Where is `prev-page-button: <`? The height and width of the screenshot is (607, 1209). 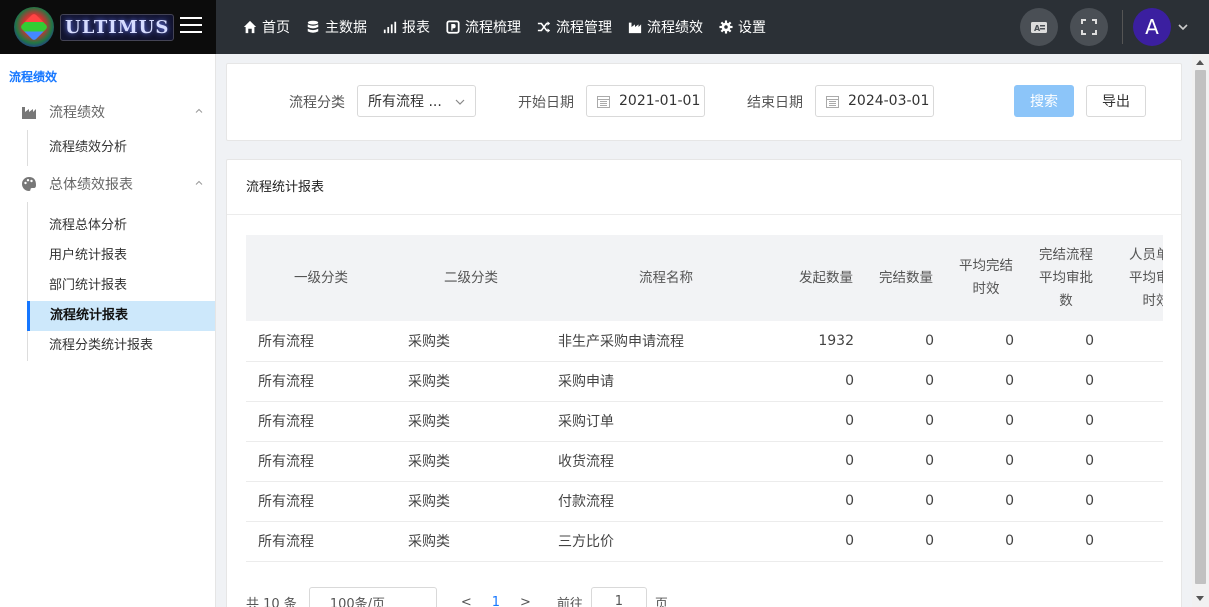
prev-page-button: < is located at coordinates (466, 601).